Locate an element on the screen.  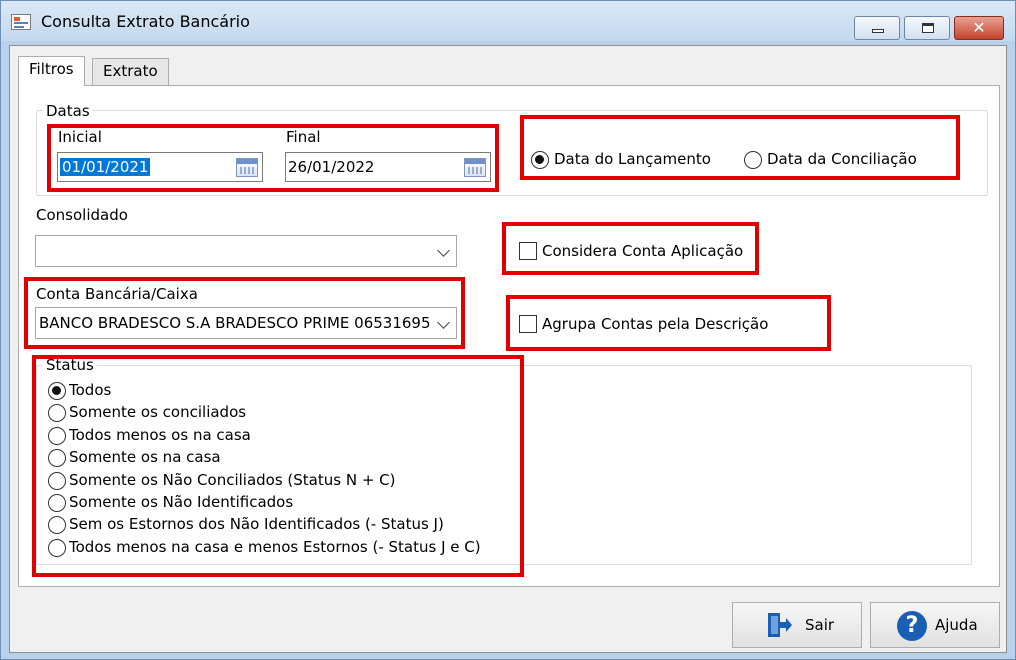
agrupa-contas-label: Agrupa Contas pela Descrição is located at coordinates (655, 324).